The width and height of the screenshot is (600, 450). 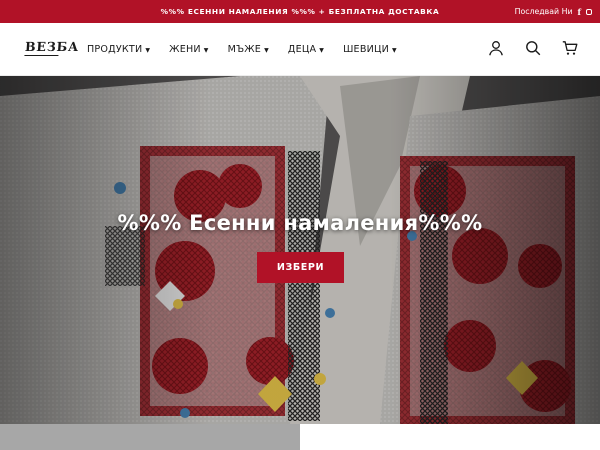 I want to click on nav-item-men: МЪЖЕ ▼, so click(x=248, y=49).